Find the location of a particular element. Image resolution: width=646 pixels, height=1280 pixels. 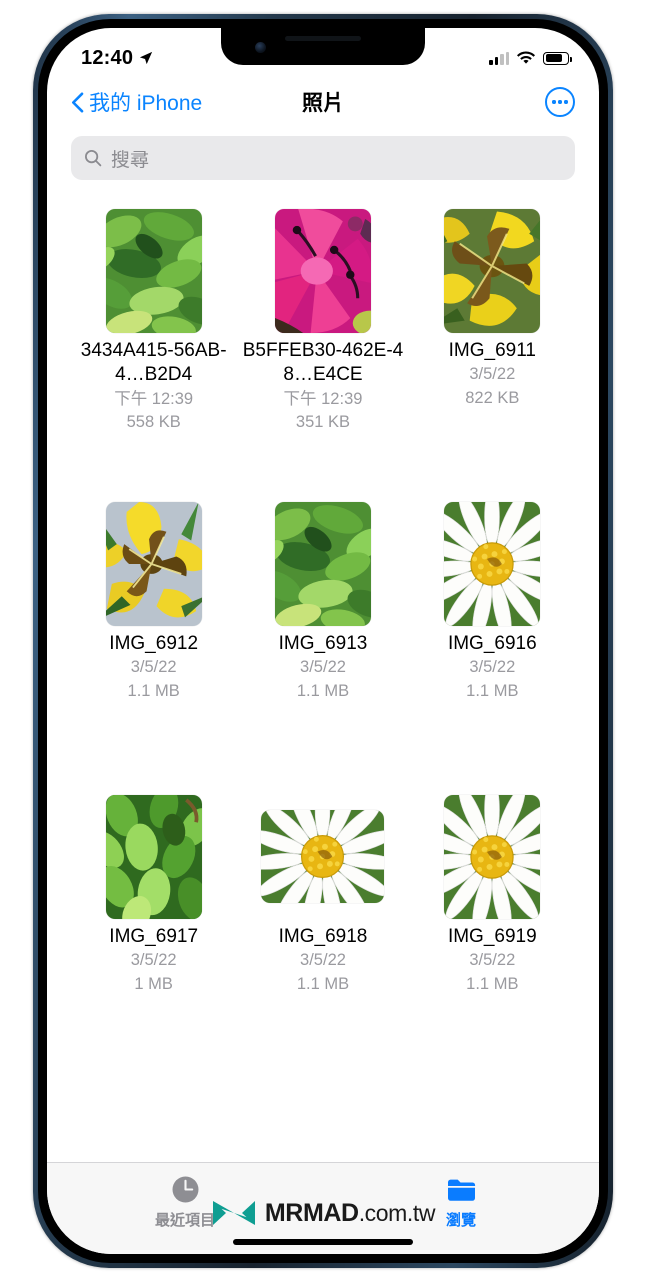

file-size: 1 MB is located at coordinates (153, 983).